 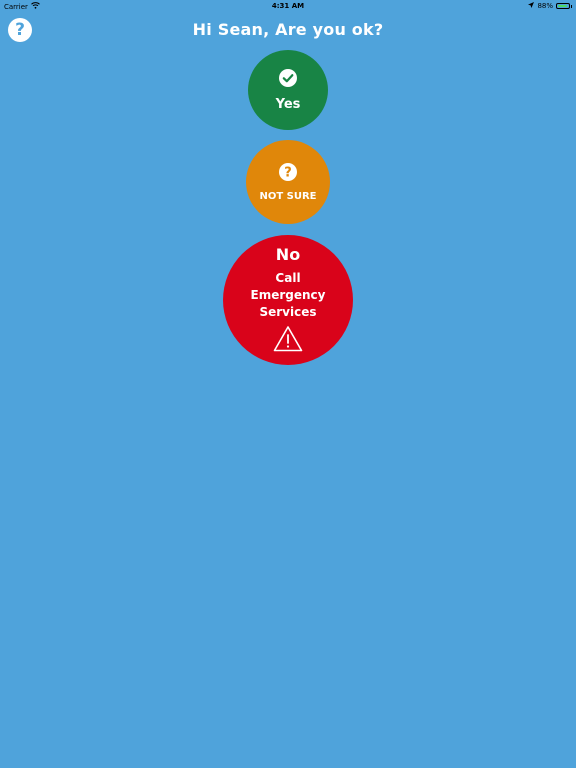 I want to click on battery-fill, so click(x=562, y=6).